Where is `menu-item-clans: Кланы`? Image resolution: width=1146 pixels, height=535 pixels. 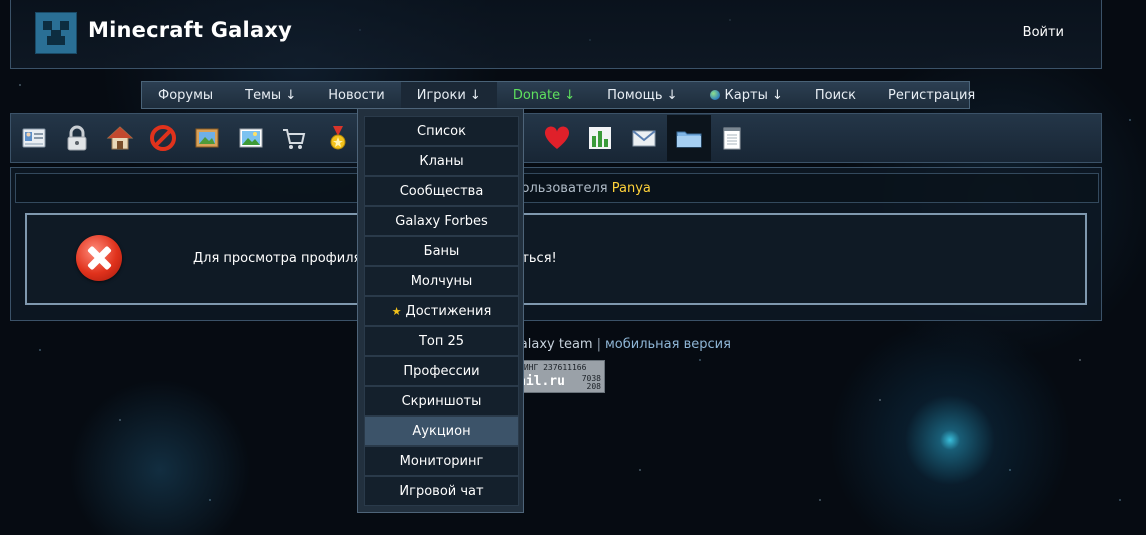 menu-item-clans: Кланы is located at coordinates (441, 161).